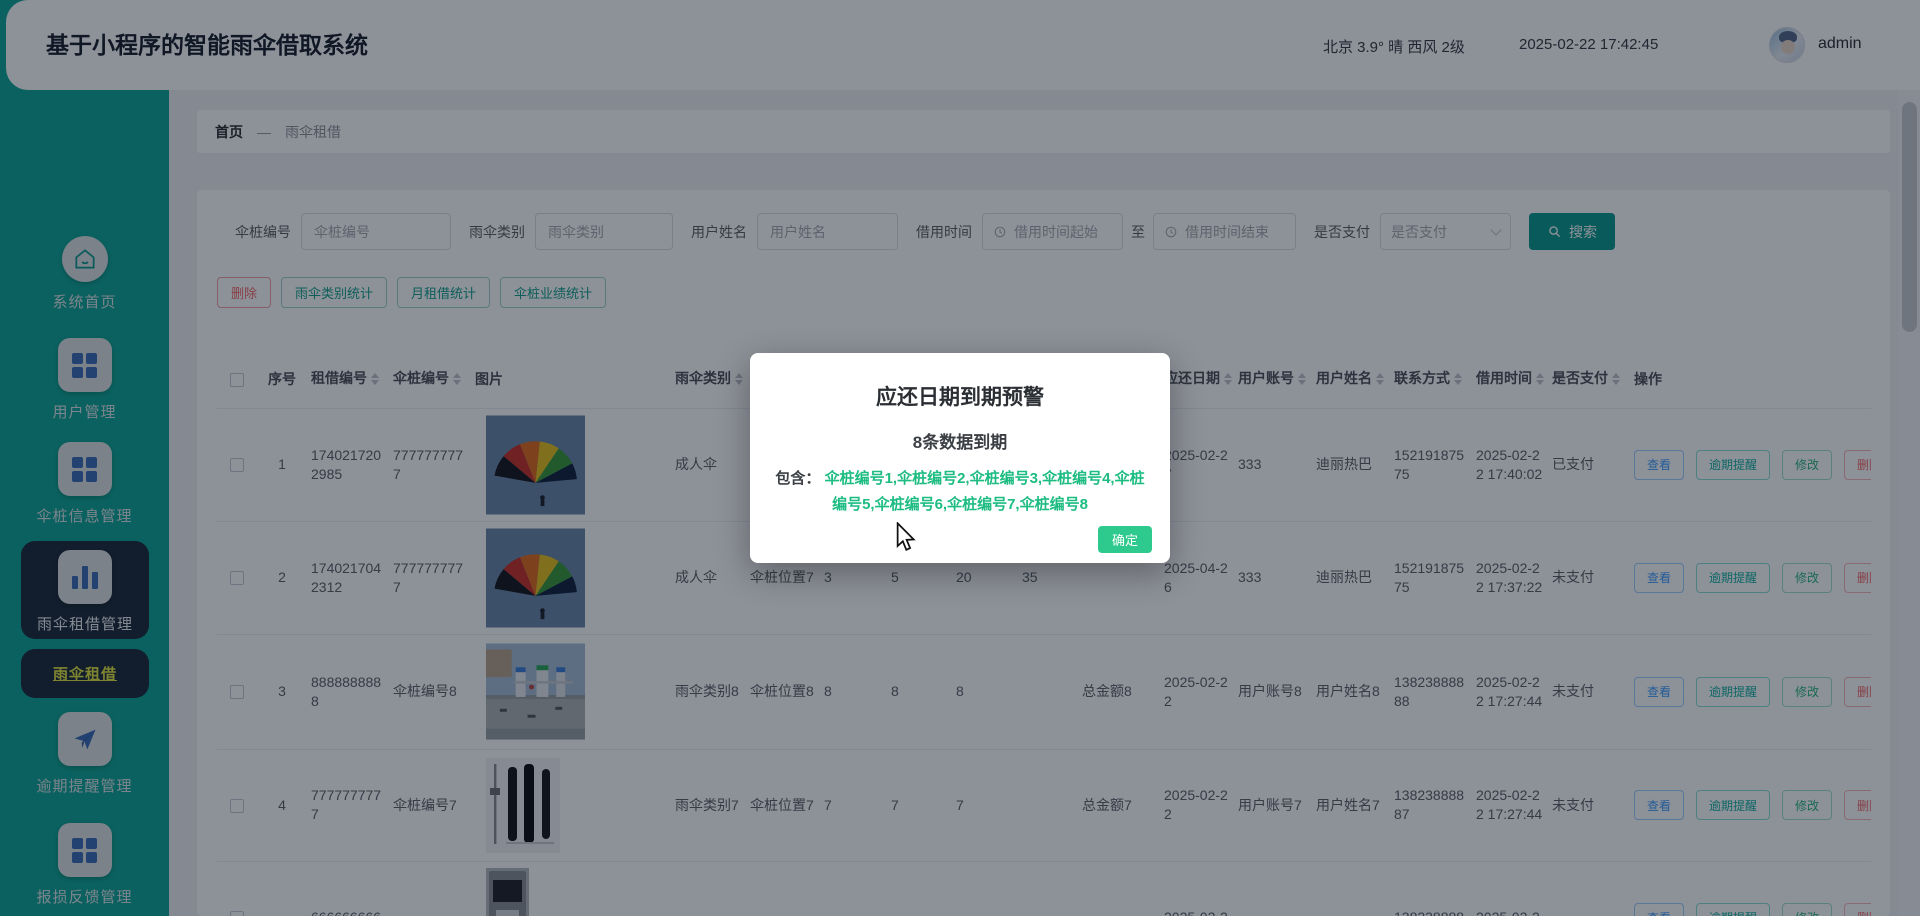  I want to click on confirm-button: 确定, so click(1124, 539).